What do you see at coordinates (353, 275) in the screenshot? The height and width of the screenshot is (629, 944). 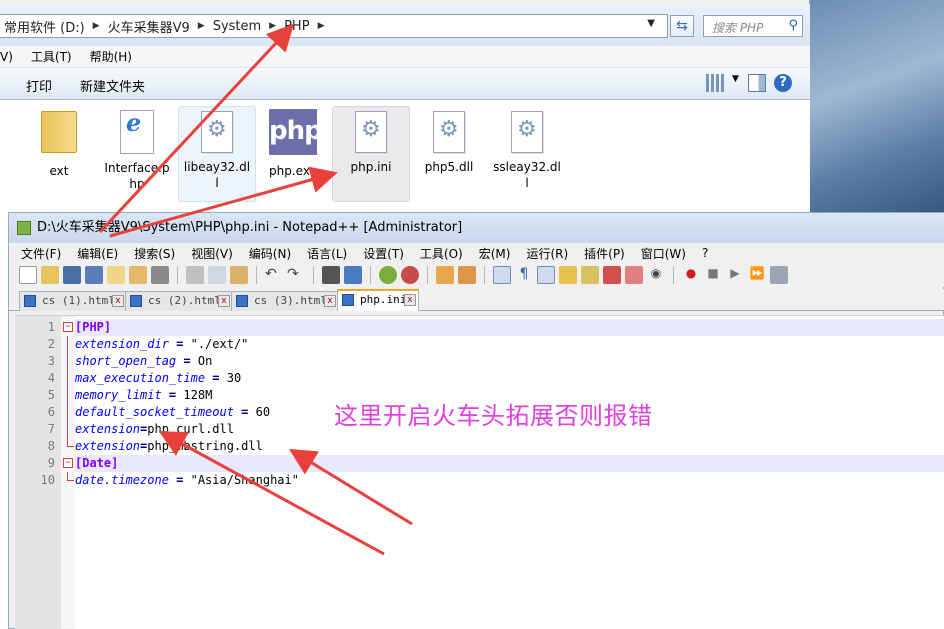 I see `replace-icon` at bounding box center [353, 275].